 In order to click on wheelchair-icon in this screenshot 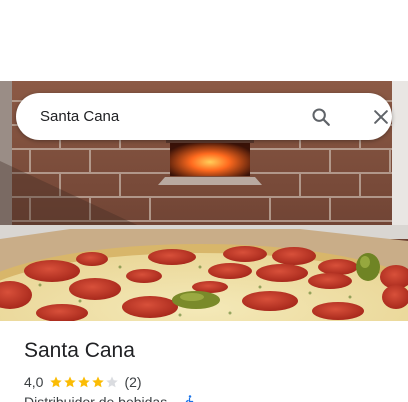, I will do `click(190, 398)`.